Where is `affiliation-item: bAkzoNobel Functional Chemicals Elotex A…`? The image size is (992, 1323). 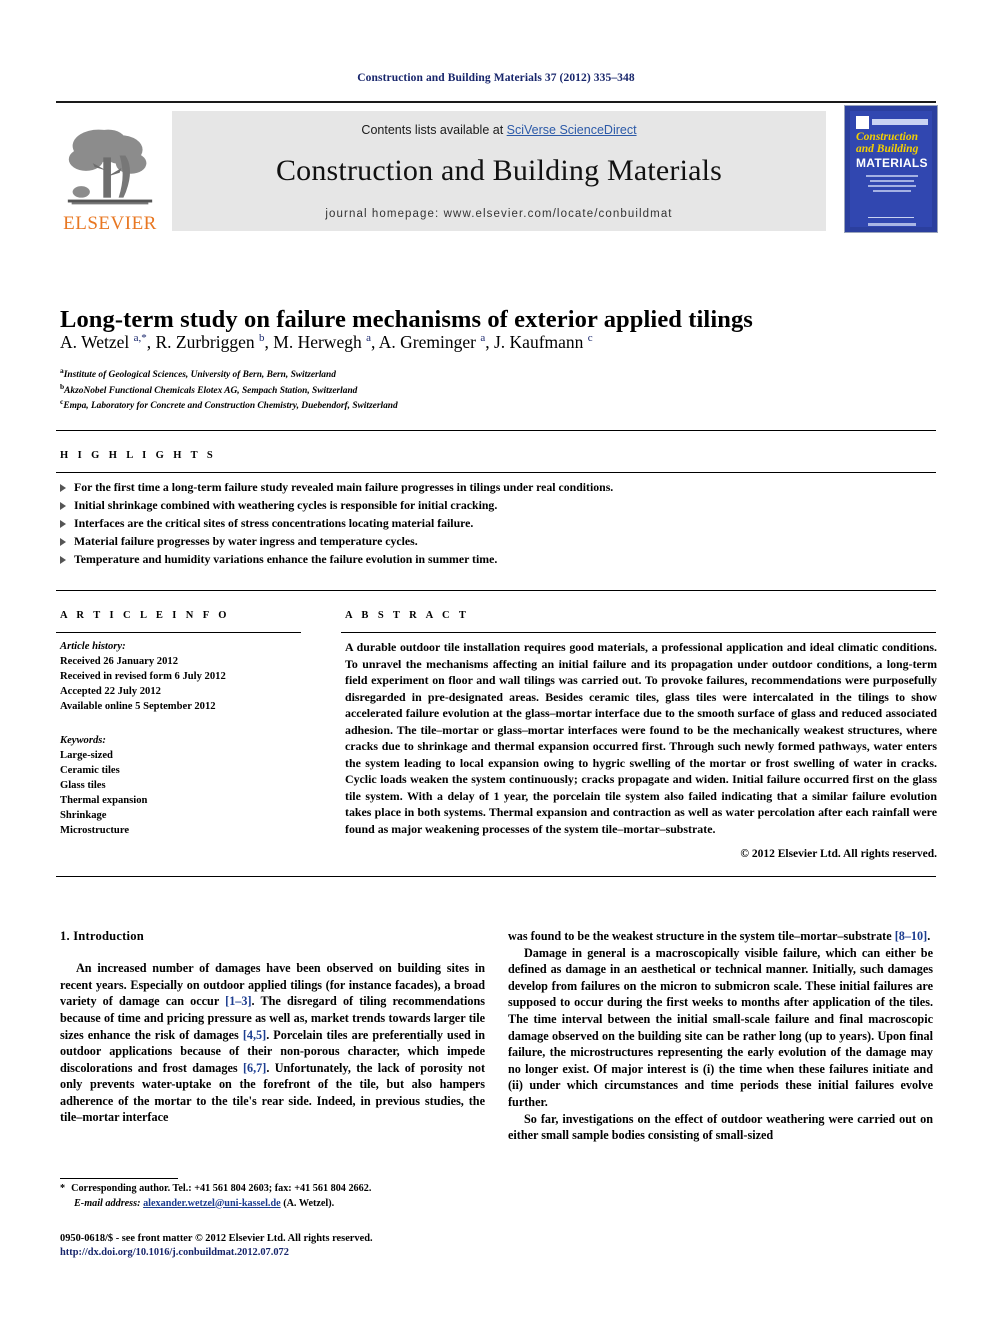
affiliation-item: bAkzoNobel Functional Chemicals Elotex A… is located at coordinates (410, 390).